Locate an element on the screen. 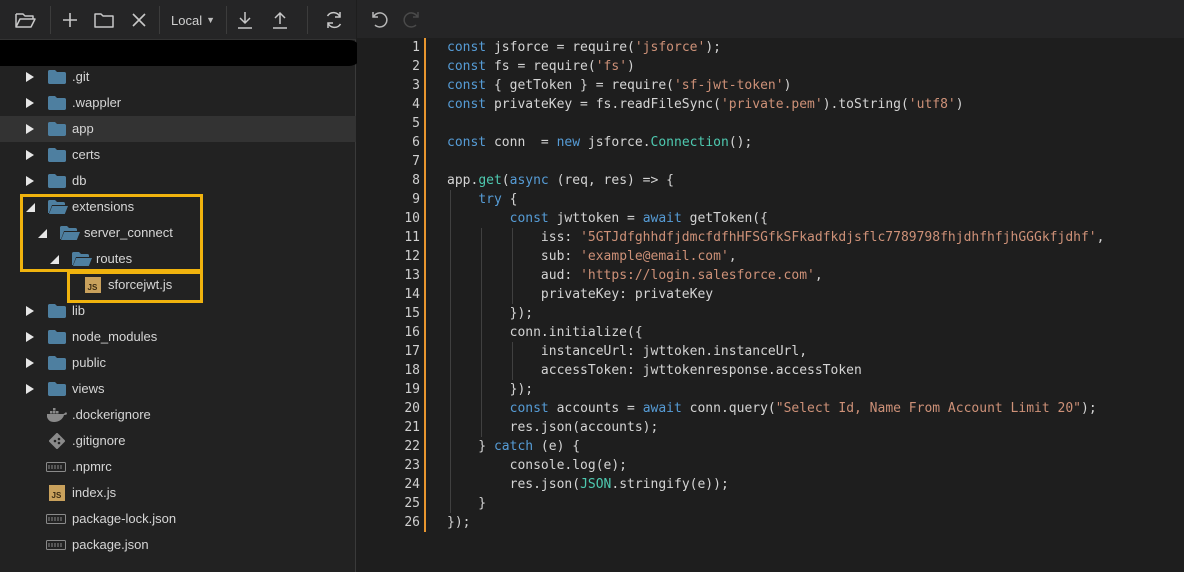 This screenshot has width=1184, height=572. tree-item-label: node_modules is located at coordinates (115, 336).